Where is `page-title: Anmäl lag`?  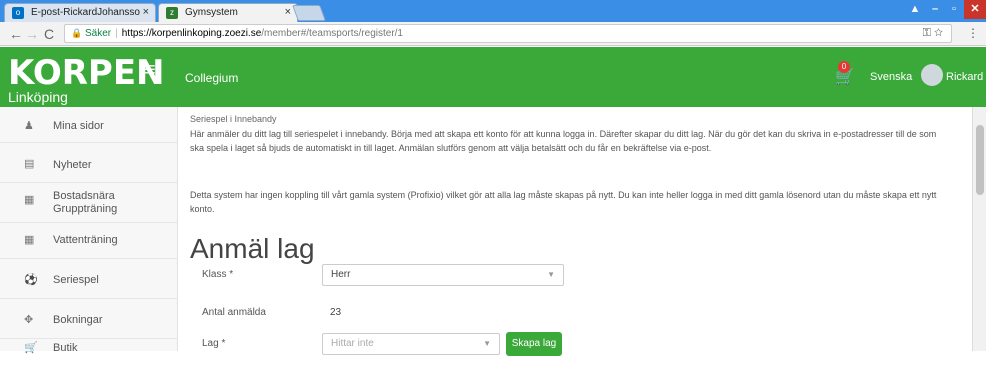
page-title: Anmäl lag is located at coordinates (252, 248).